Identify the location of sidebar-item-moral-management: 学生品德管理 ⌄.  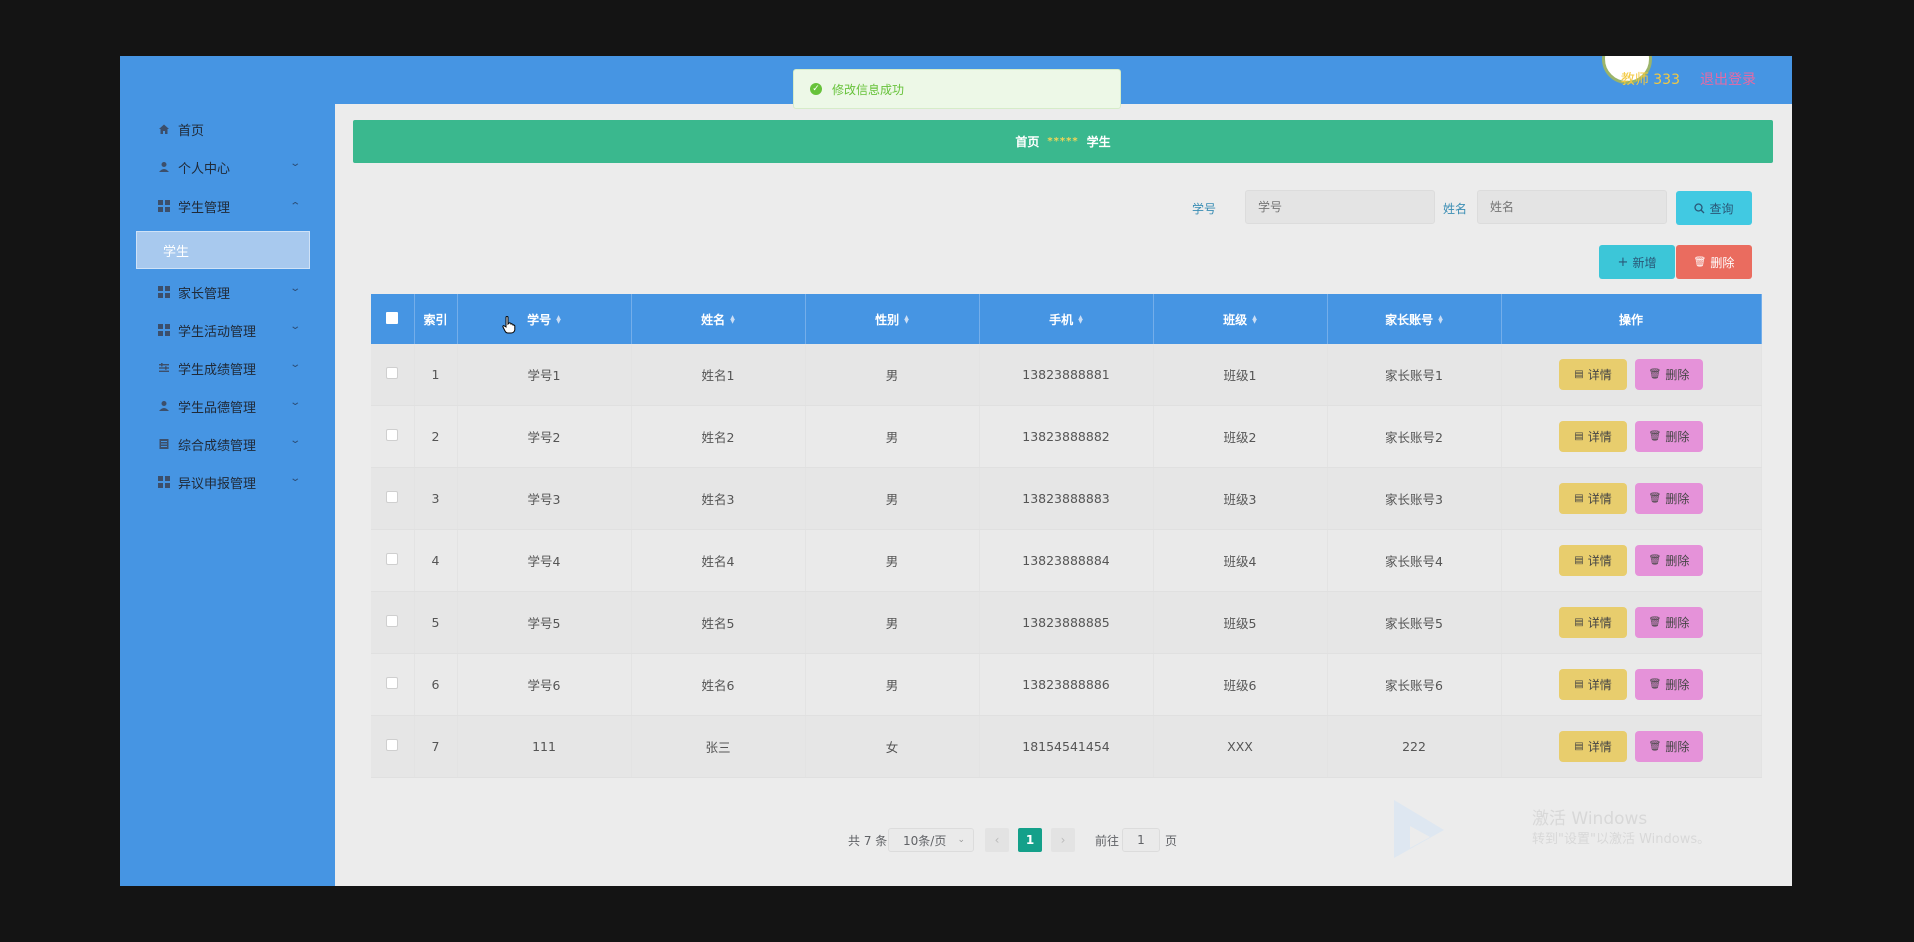
(227, 406).